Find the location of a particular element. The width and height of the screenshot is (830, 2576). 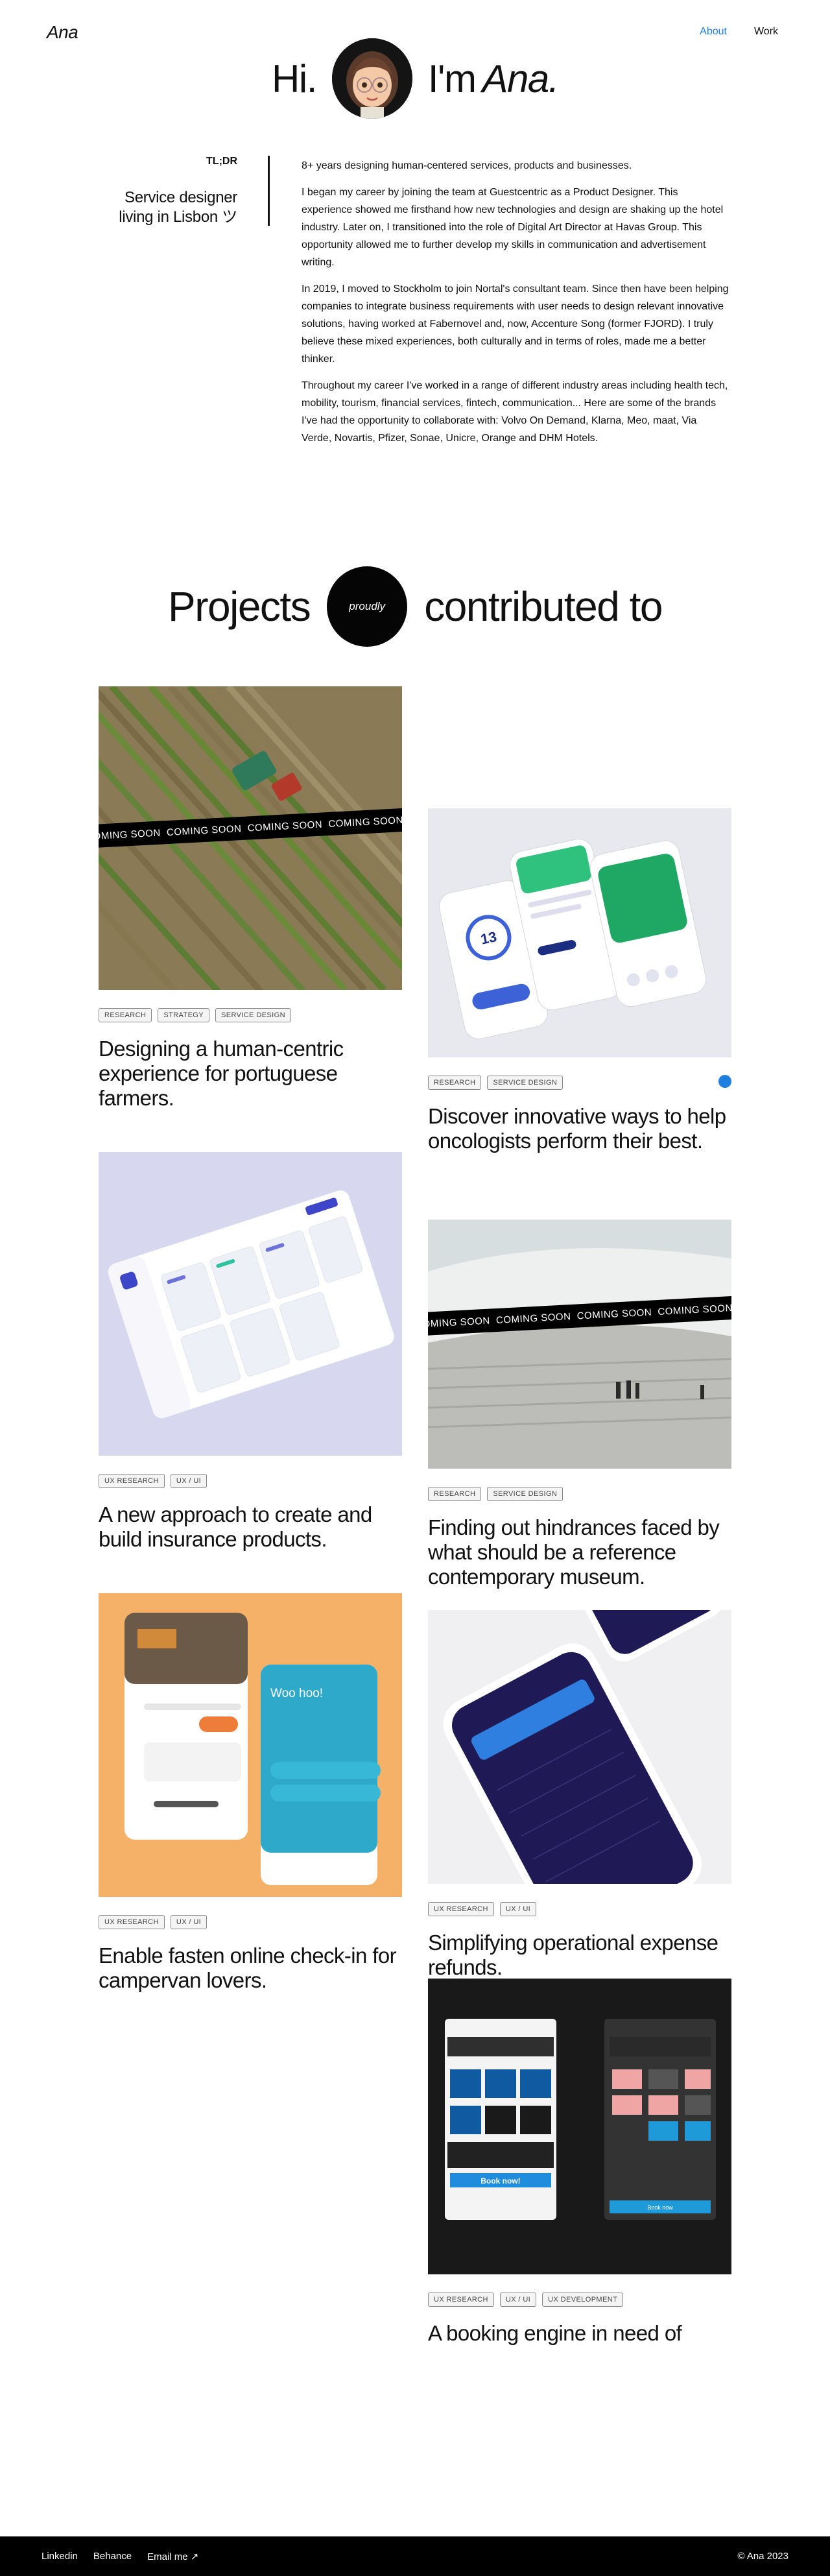

project-tags: UX RESEARCH UX / UI UX DEVELOPMENT is located at coordinates (579, 2300).